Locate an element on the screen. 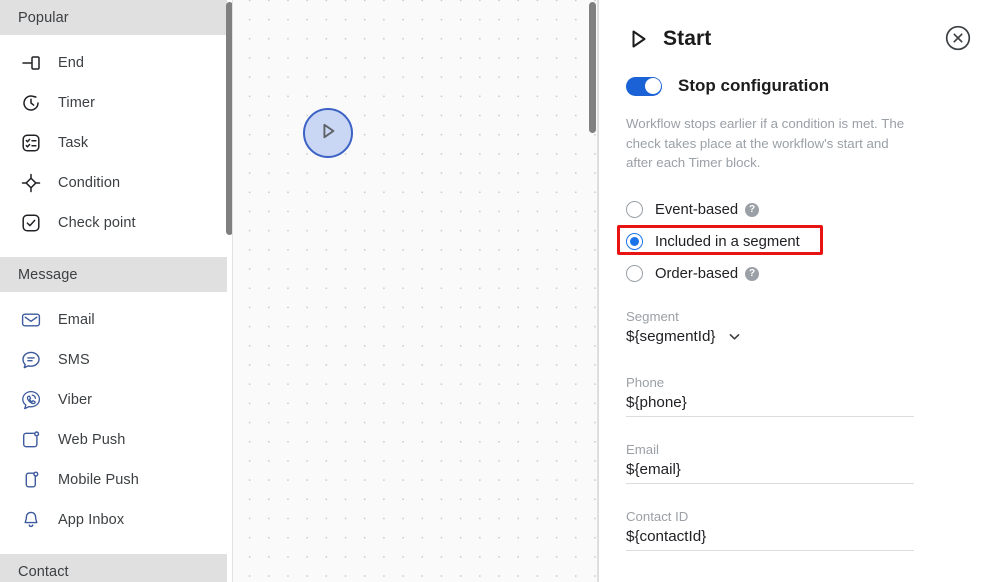  field-value: ${phone} is located at coordinates (656, 402).